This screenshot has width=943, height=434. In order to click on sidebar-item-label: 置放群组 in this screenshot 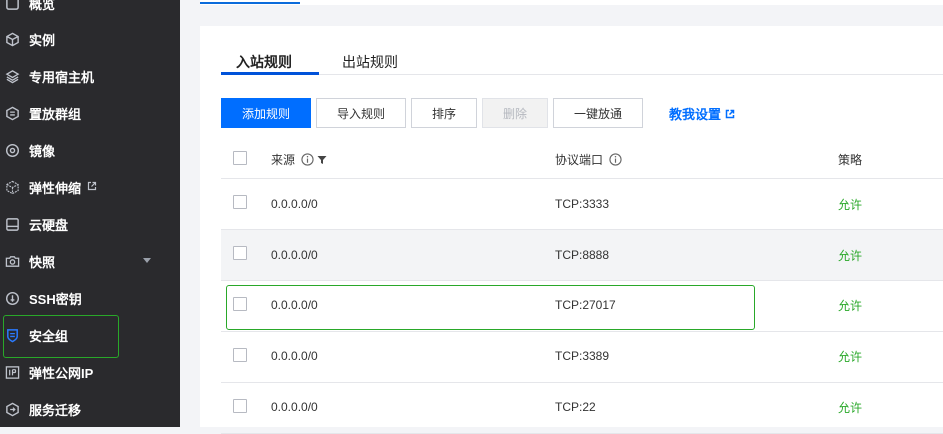, I will do `click(55, 114)`.